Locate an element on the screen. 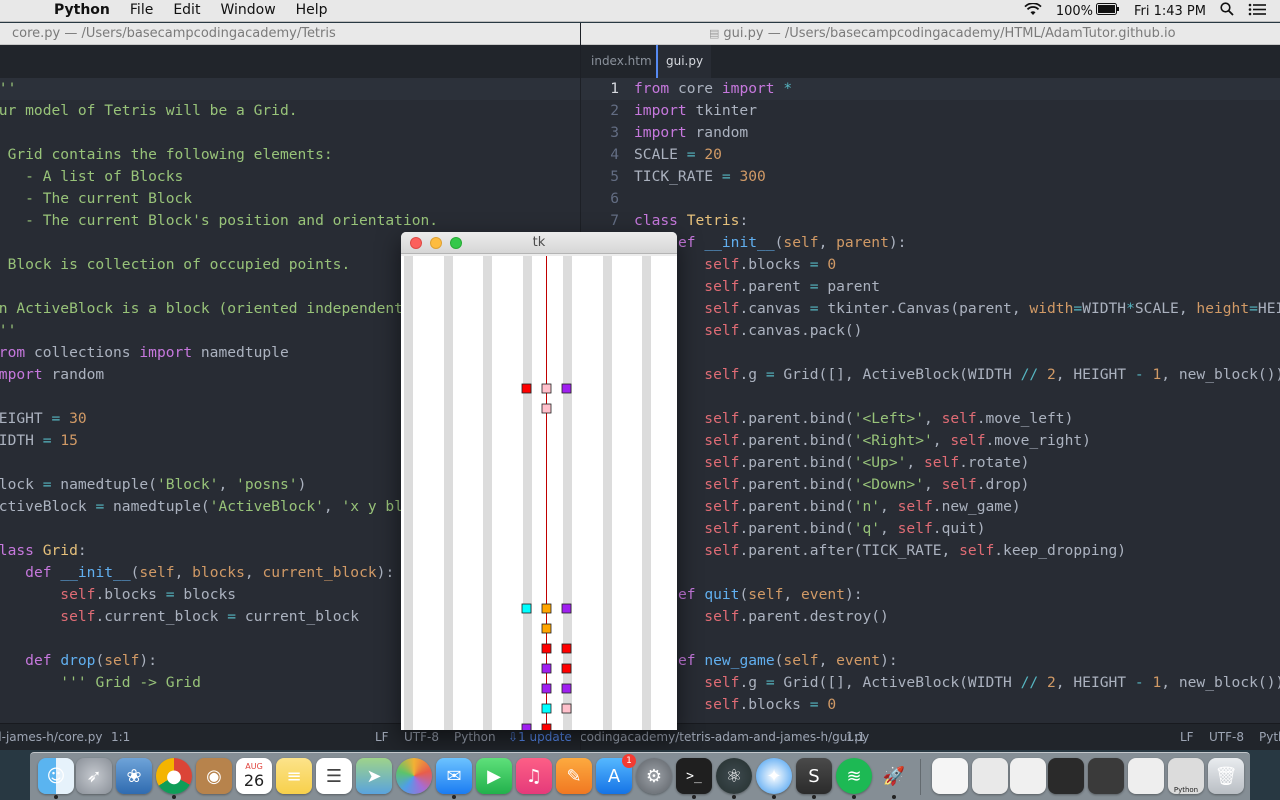  battery-percentage: 100% is located at coordinates (1074, 11).